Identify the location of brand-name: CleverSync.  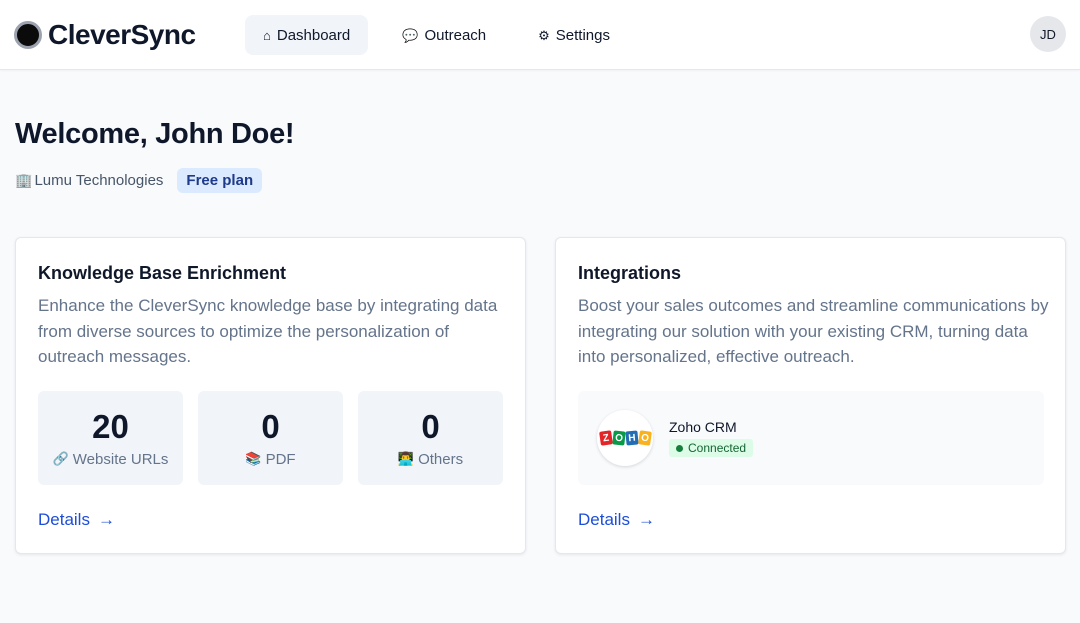
(122, 34).